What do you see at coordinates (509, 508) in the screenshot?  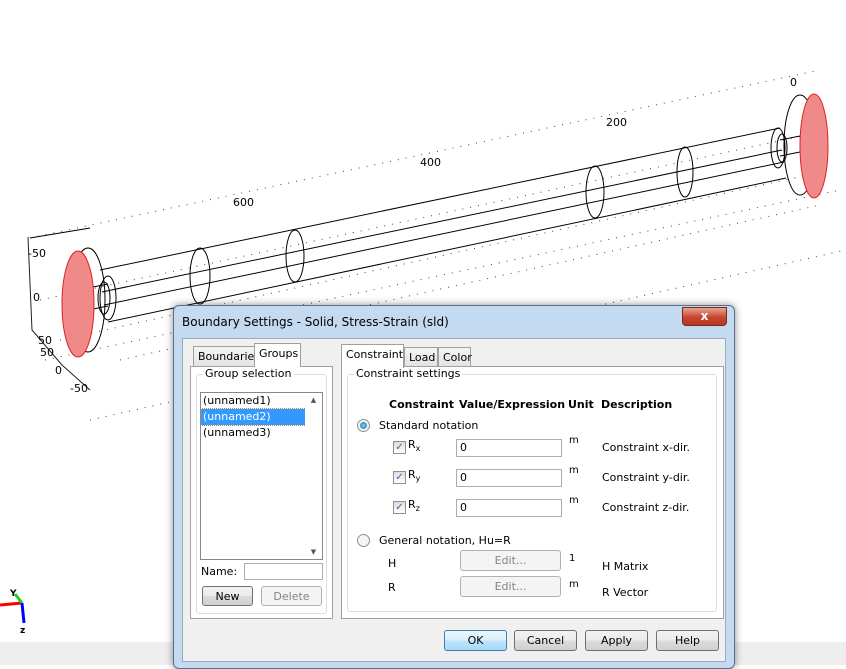 I see `rz-value-input: 0` at bounding box center [509, 508].